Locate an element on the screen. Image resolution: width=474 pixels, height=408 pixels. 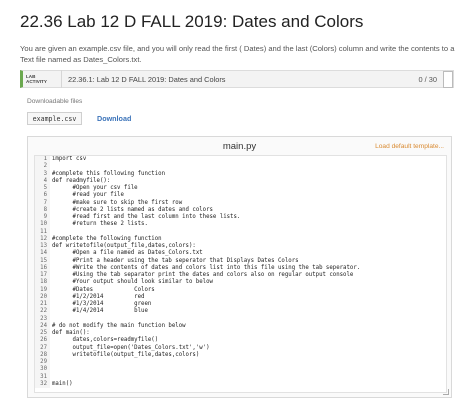
code-line: 4 def readmyfile(): is located at coordinates (240, 181).